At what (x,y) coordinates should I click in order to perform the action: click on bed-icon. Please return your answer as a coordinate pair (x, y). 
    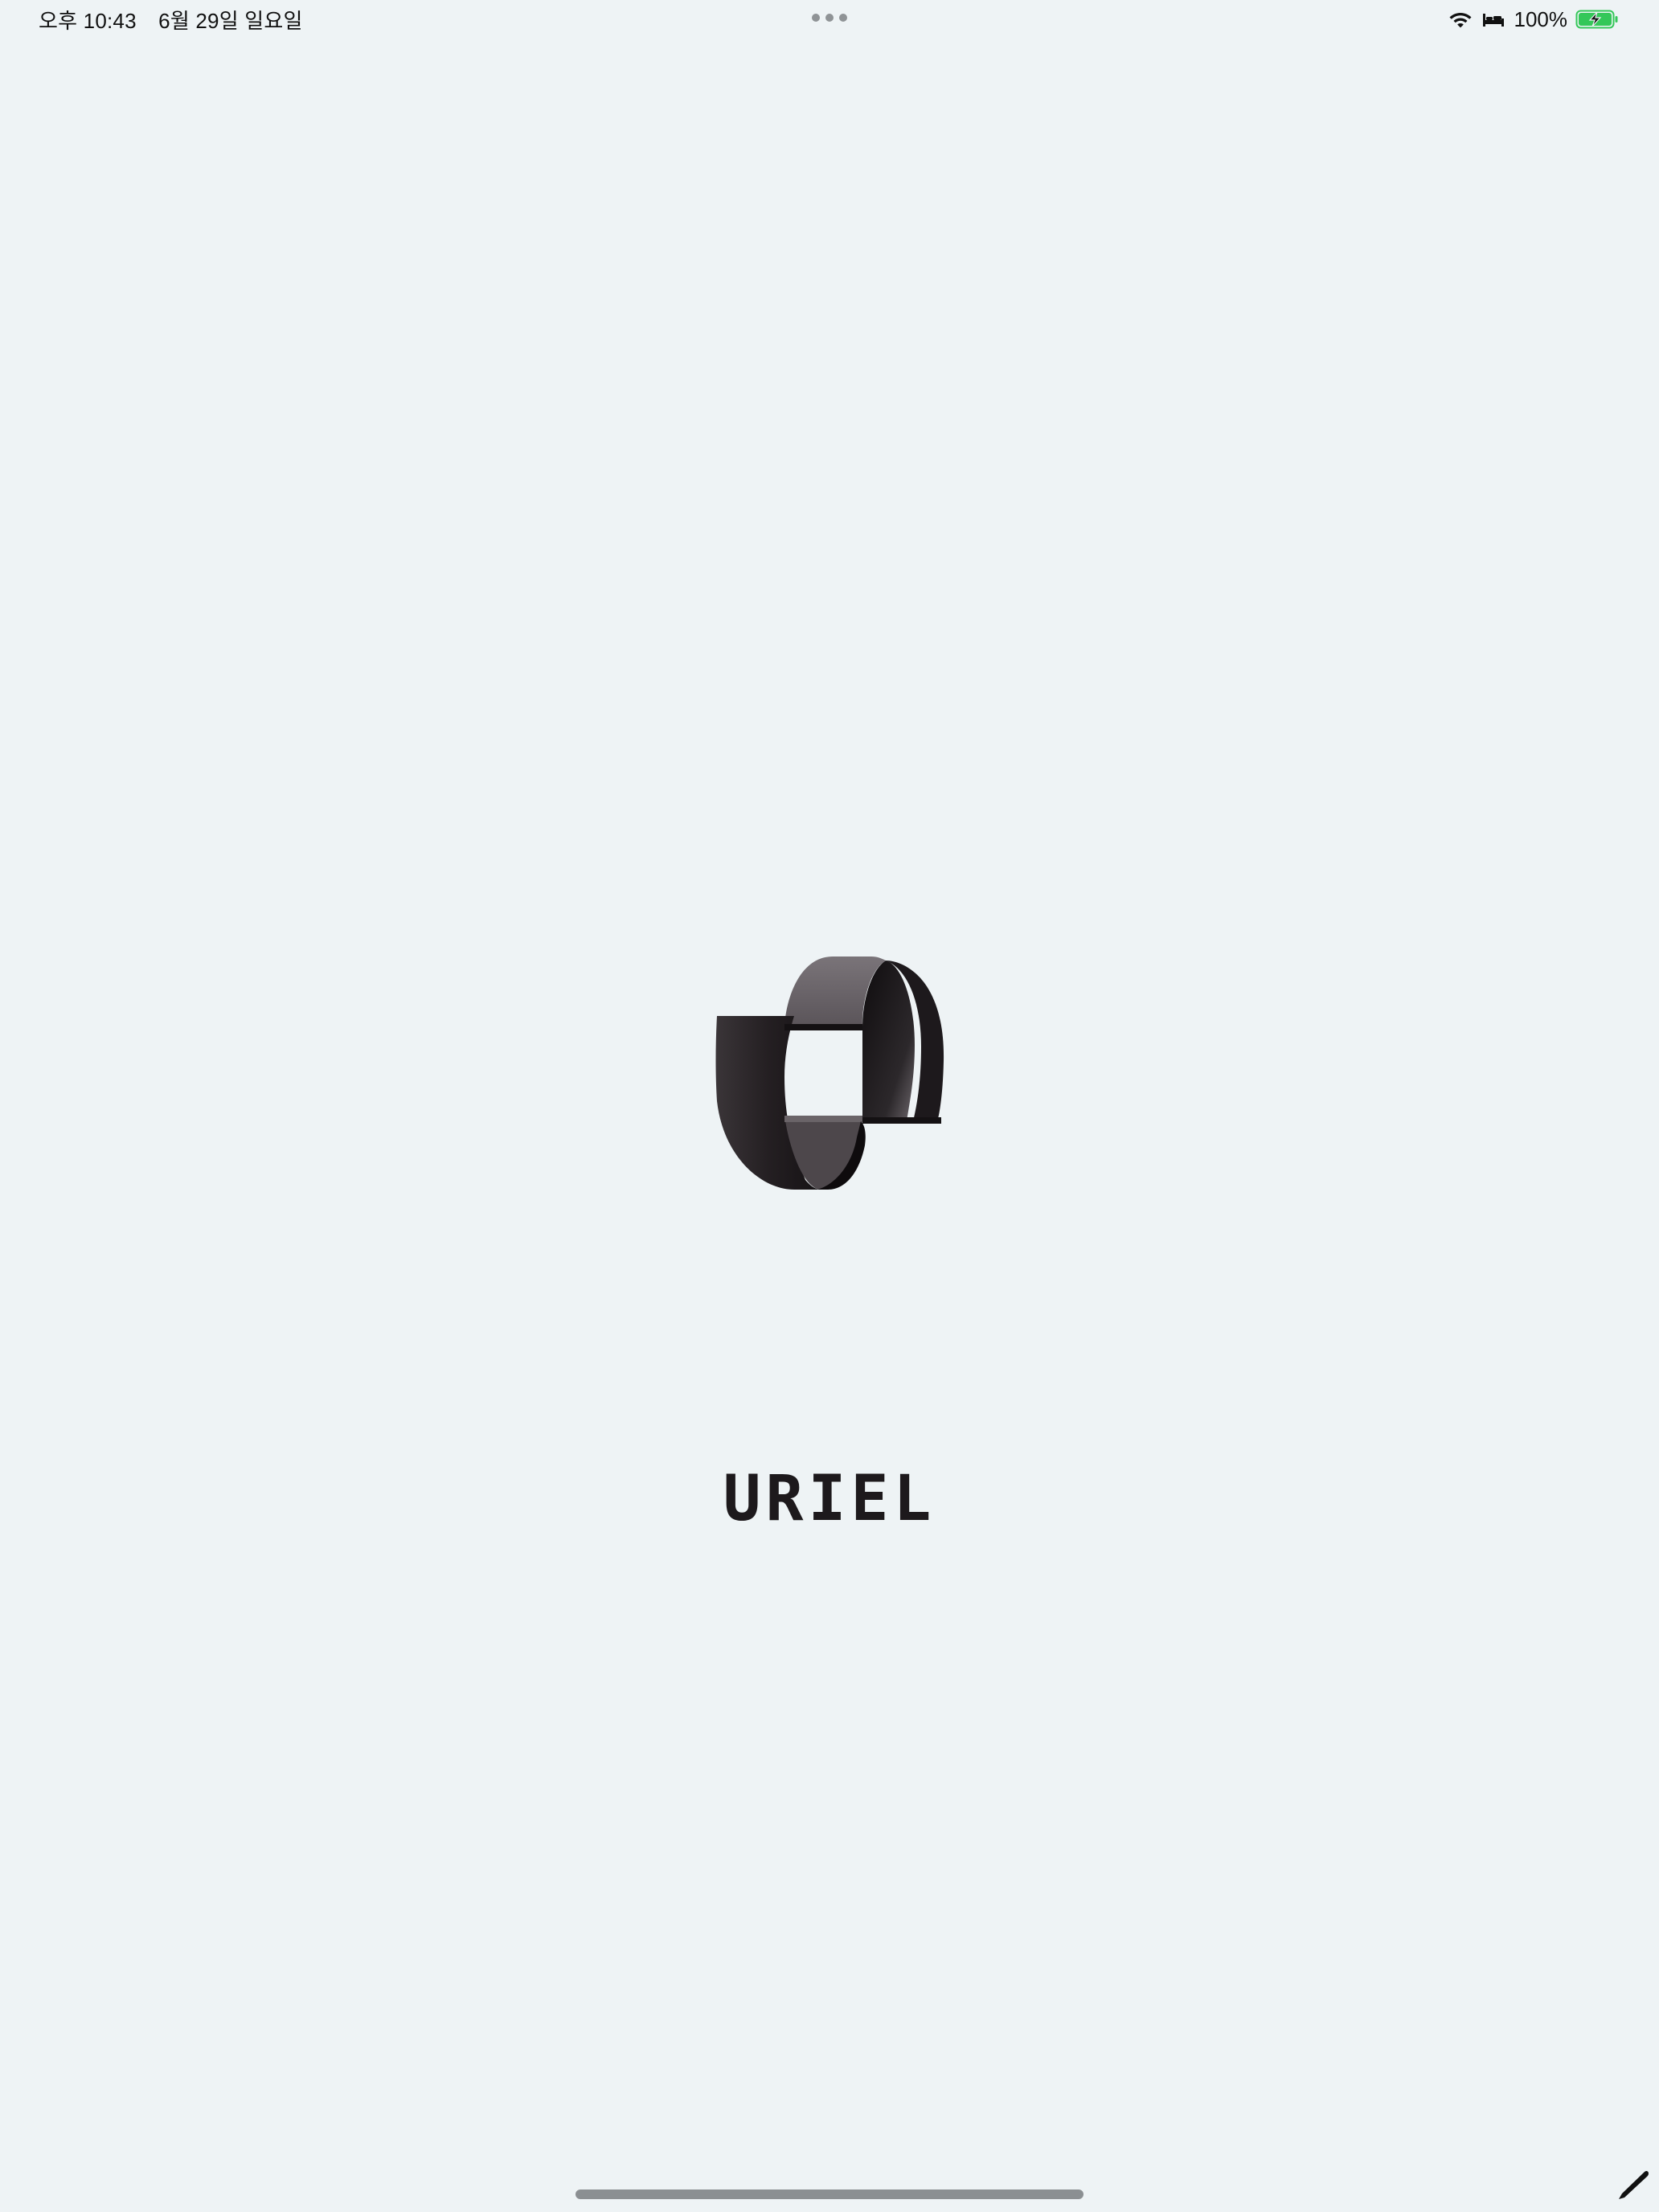
    Looking at the image, I should click on (1493, 20).